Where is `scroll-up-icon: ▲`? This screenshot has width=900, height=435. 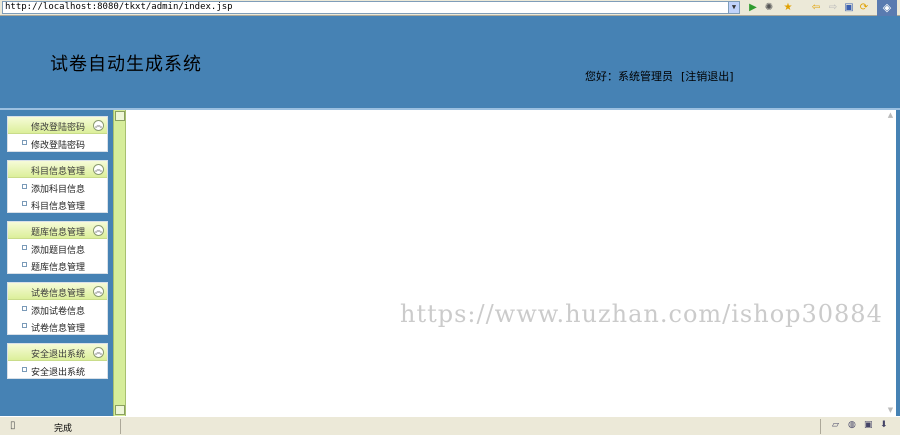 scroll-up-icon: ▲ is located at coordinates (890, 115).